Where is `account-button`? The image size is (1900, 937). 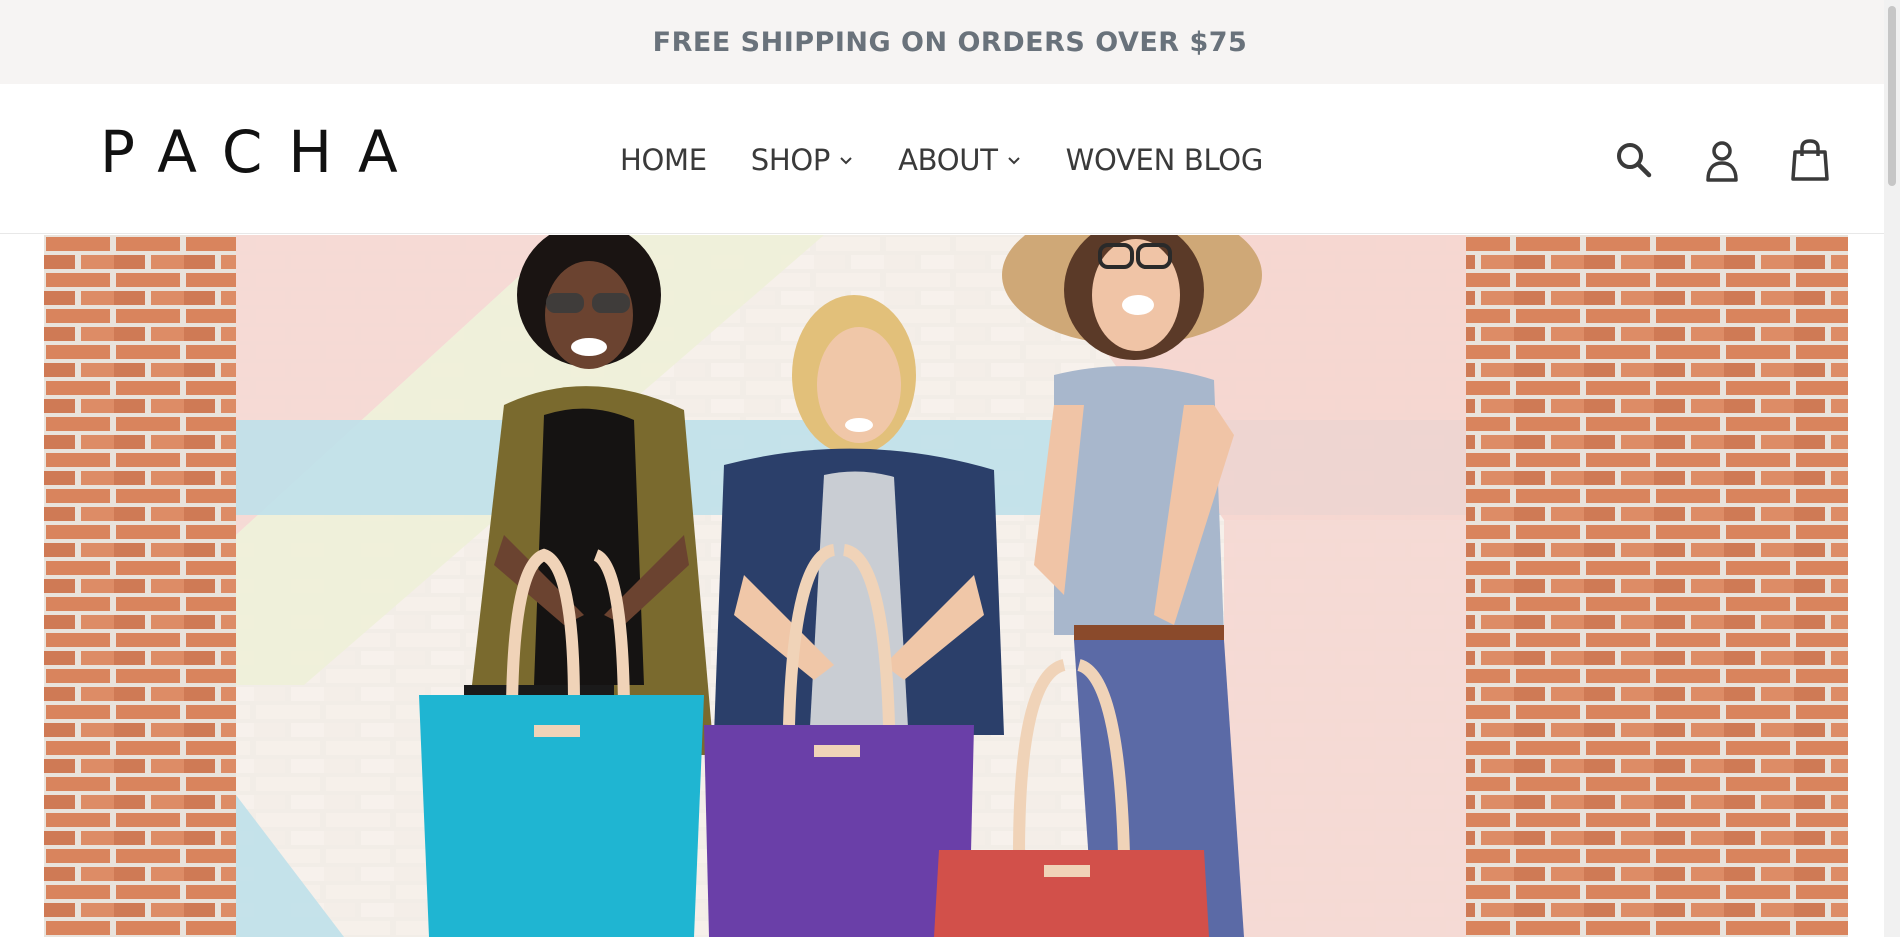
account-button is located at coordinates (1722, 160).